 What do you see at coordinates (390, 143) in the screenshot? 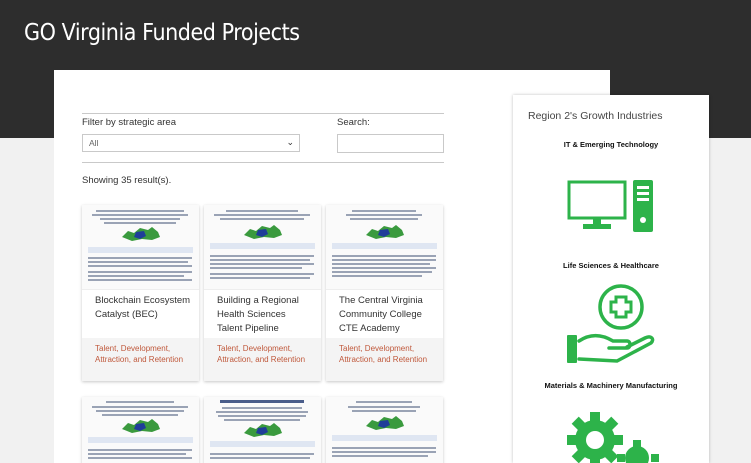
I see `search-input` at bounding box center [390, 143].